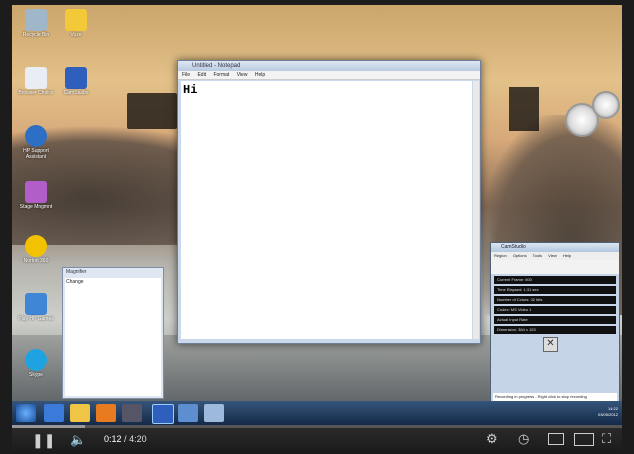  What do you see at coordinates (242, 75) in the screenshot?
I see `menu-view: View` at bounding box center [242, 75].